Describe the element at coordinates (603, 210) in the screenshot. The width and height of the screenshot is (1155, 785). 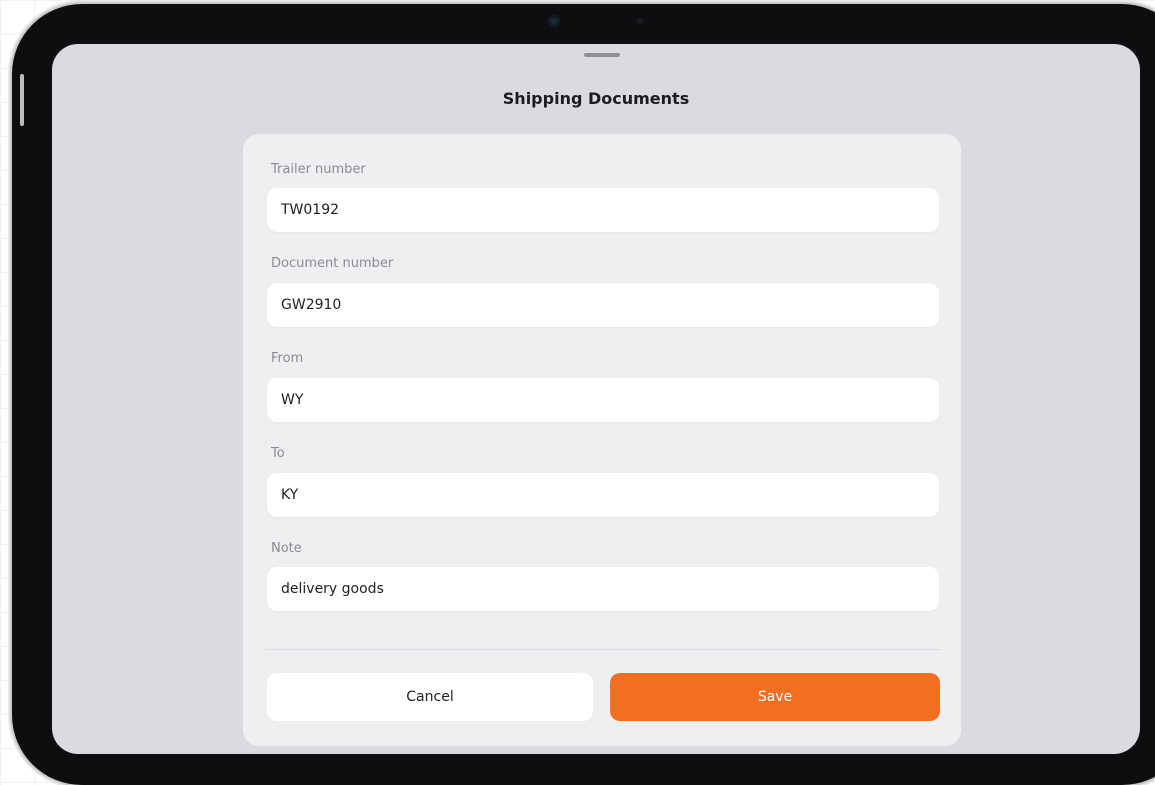
I see `trailer-number-input: TW0192` at that location.